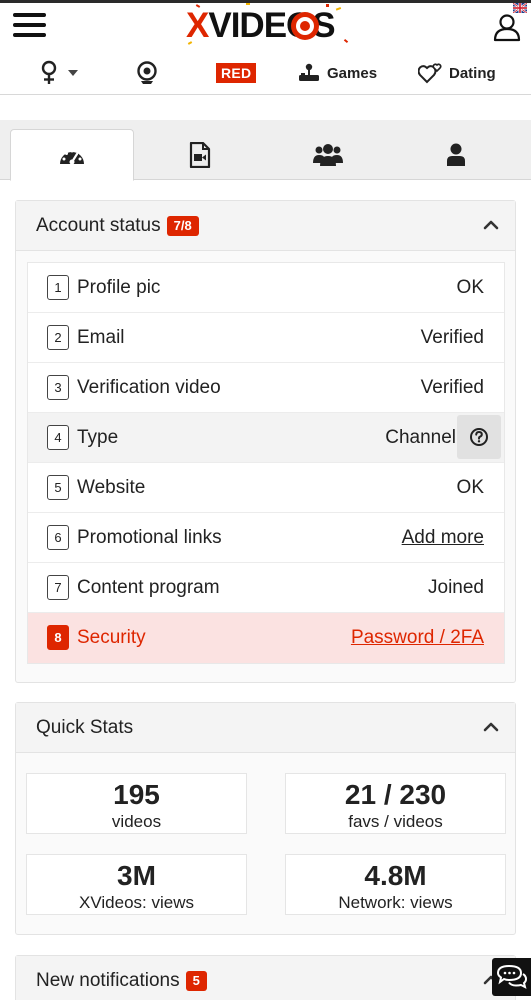 This screenshot has height=1000, width=531. What do you see at coordinates (265, 73) in the screenshot?
I see `main-nav: RED Games Dating` at bounding box center [265, 73].